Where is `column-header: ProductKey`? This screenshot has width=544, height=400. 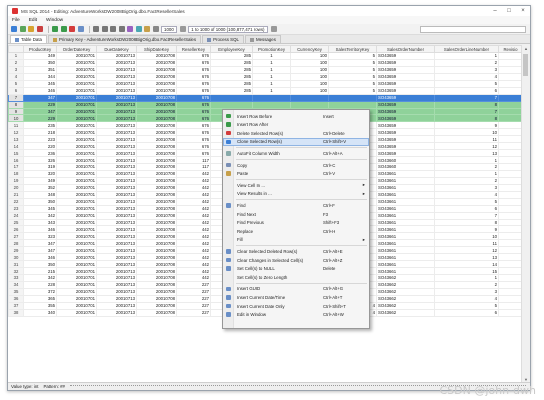 column-header: ProductKey is located at coordinates (40, 49).